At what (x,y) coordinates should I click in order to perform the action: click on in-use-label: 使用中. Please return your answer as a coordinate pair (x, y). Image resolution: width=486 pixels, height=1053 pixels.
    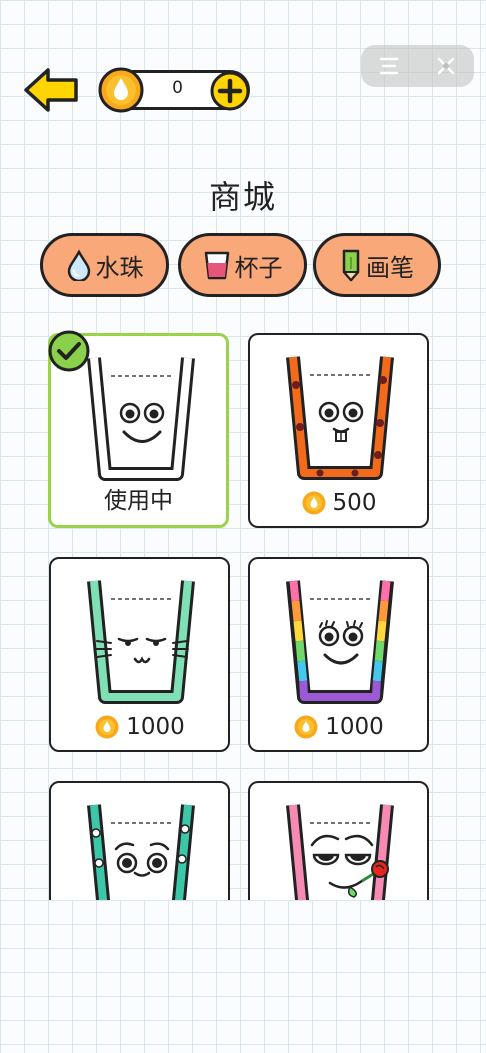
    Looking at the image, I should click on (138, 498).